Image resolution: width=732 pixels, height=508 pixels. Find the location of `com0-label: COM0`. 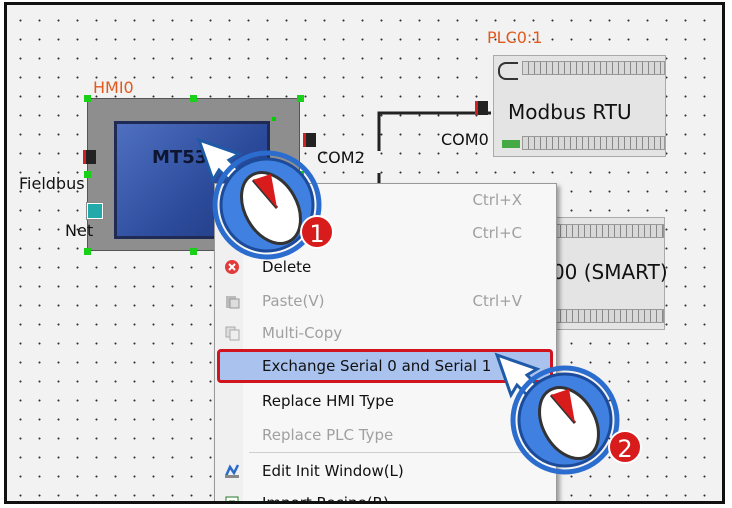

com0-label: COM0 is located at coordinates (465, 139).